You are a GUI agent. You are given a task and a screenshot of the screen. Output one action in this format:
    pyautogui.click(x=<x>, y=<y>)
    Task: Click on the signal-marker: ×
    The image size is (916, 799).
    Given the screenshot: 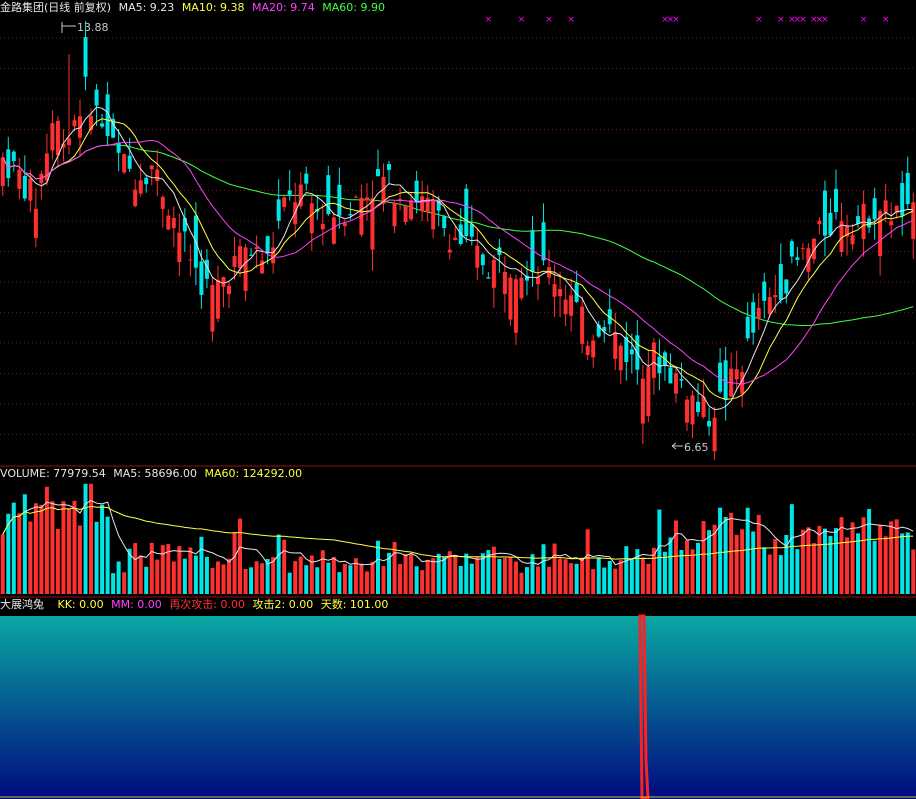 What is the action you would take?
    pyautogui.click(x=549, y=20)
    